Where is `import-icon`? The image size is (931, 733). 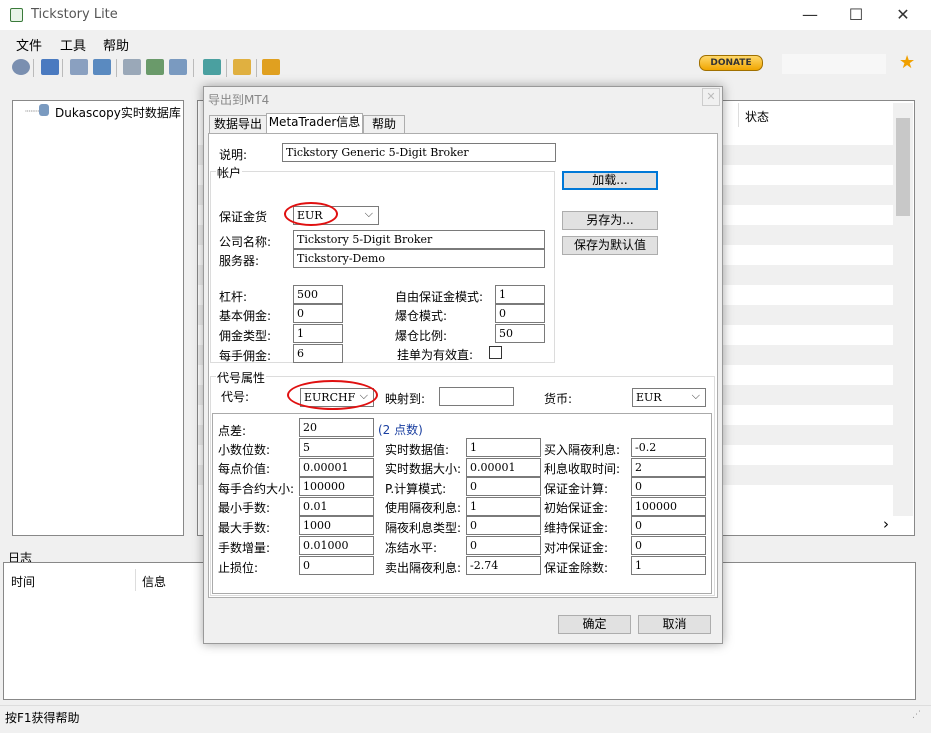
import-icon is located at coordinates (102, 67).